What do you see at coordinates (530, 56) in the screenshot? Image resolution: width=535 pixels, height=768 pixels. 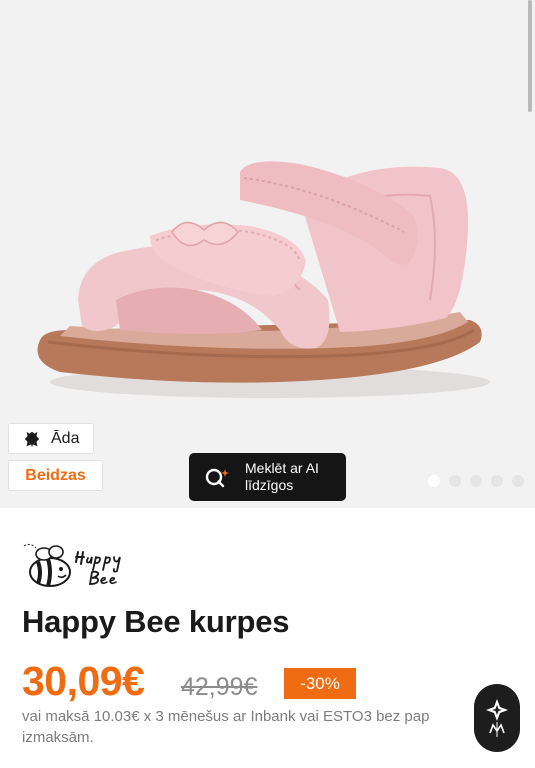 I see `page-scrollbar` at bounding box center [530, 56].